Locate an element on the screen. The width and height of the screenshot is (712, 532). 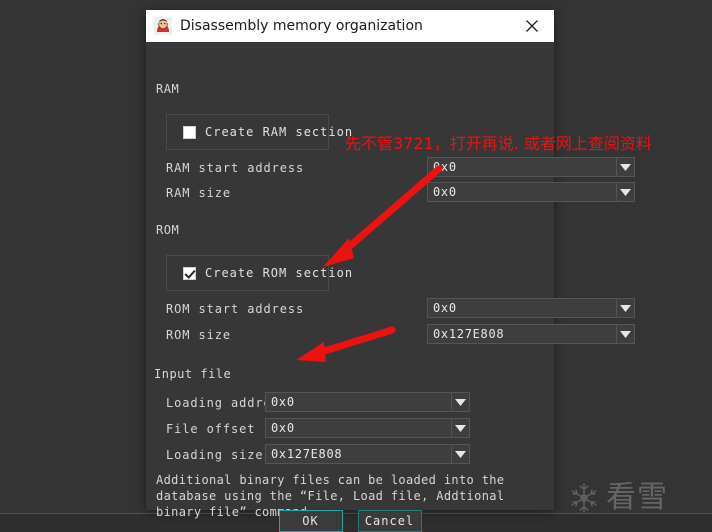
rom-start-address-value: 0x0 is located at coordinates (445, 308).